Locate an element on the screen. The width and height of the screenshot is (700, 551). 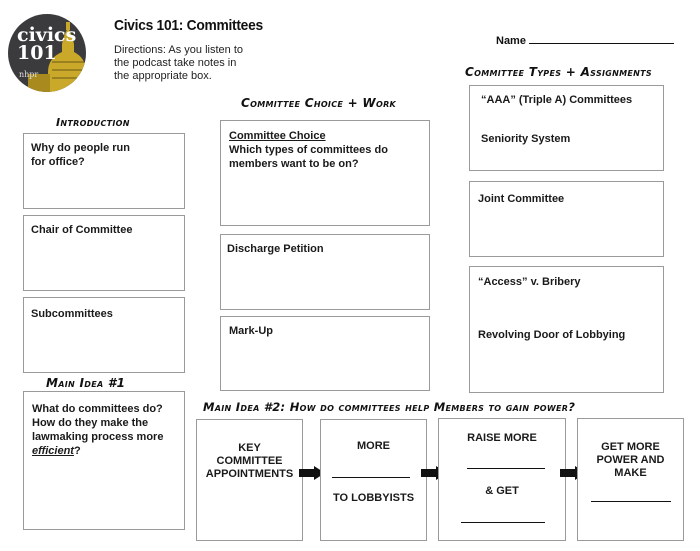
box-prompt: Chair of Committee is located at coordinates (82, 230).